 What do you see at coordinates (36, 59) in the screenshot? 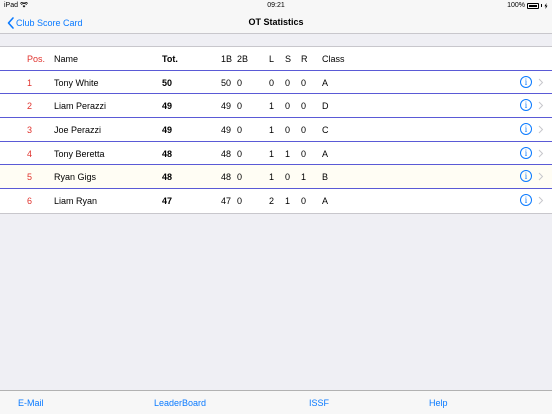
I see `header-pos: Pos.` at bounding box center [36, 59].